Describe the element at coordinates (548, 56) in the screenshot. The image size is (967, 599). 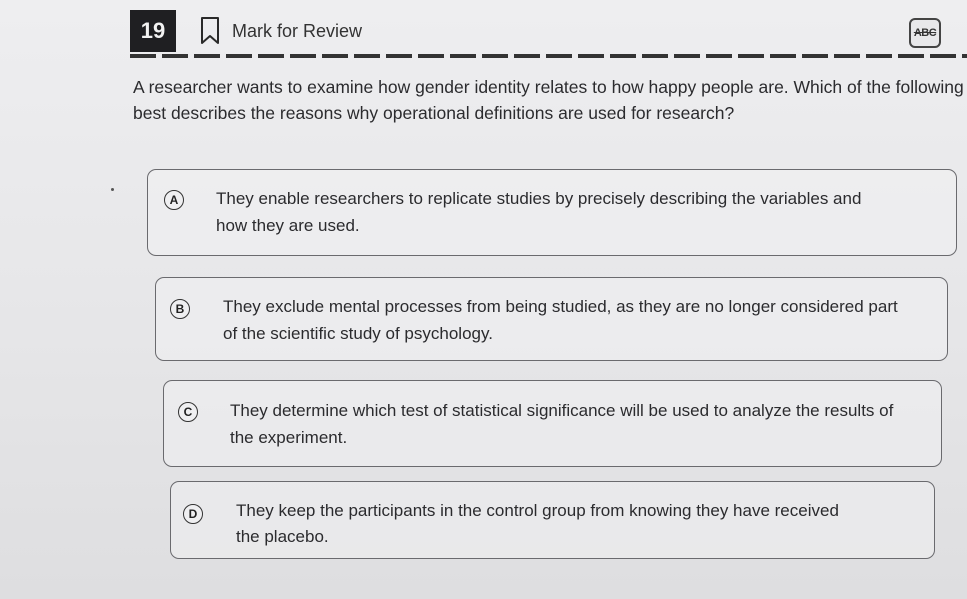
I see `header-divider` at that location.